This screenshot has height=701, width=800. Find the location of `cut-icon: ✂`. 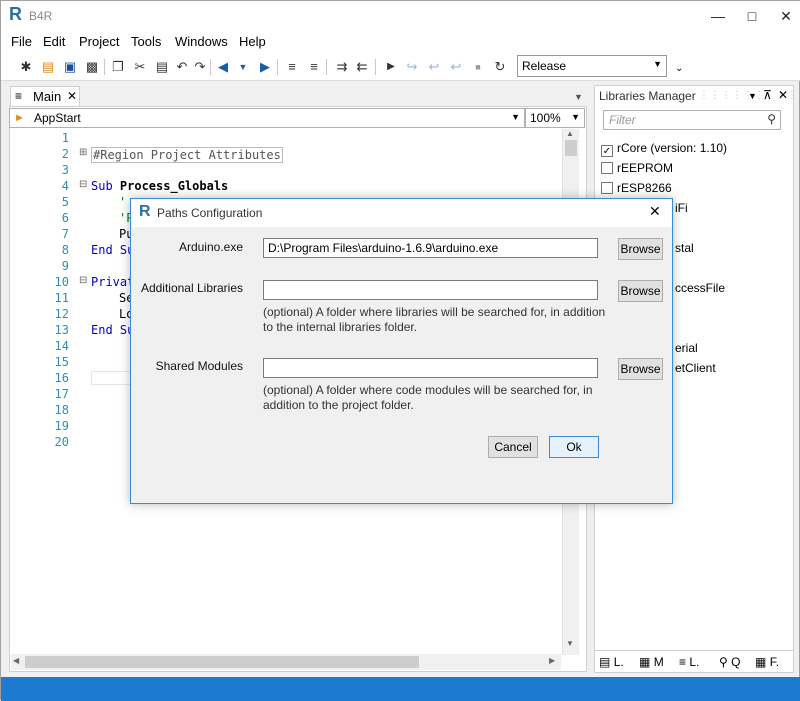

cut-icon: ✂ is located at coordinates (140, 67).